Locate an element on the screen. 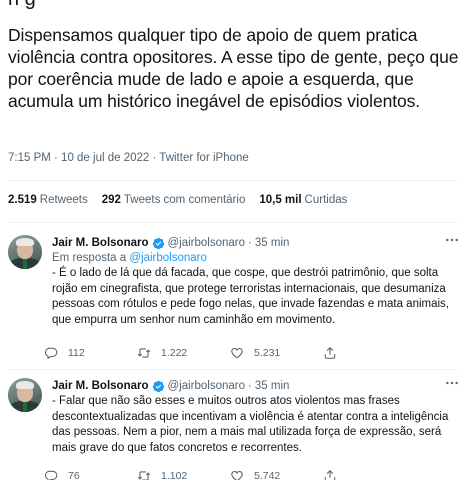 This screenshot has width=466, height=480. reply-button: 112 is located at coordinates (90, 353).